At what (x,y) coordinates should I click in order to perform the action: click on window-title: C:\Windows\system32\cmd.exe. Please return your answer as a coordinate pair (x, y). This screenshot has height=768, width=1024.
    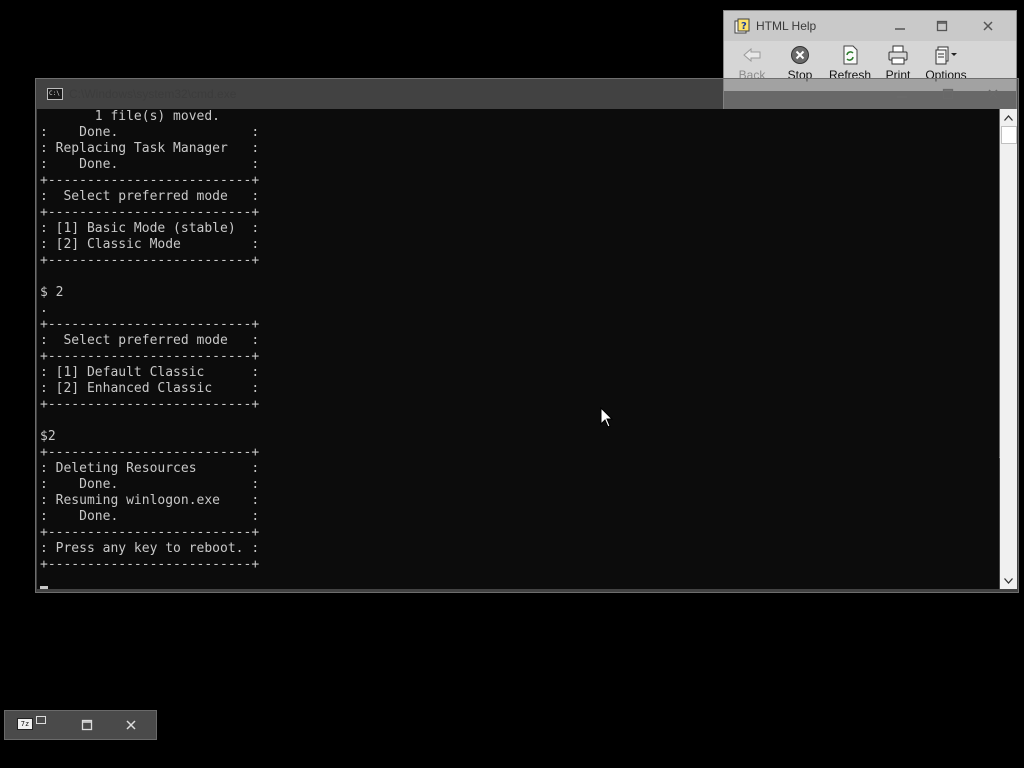
    Looking at the image, I should click on (153, 94).